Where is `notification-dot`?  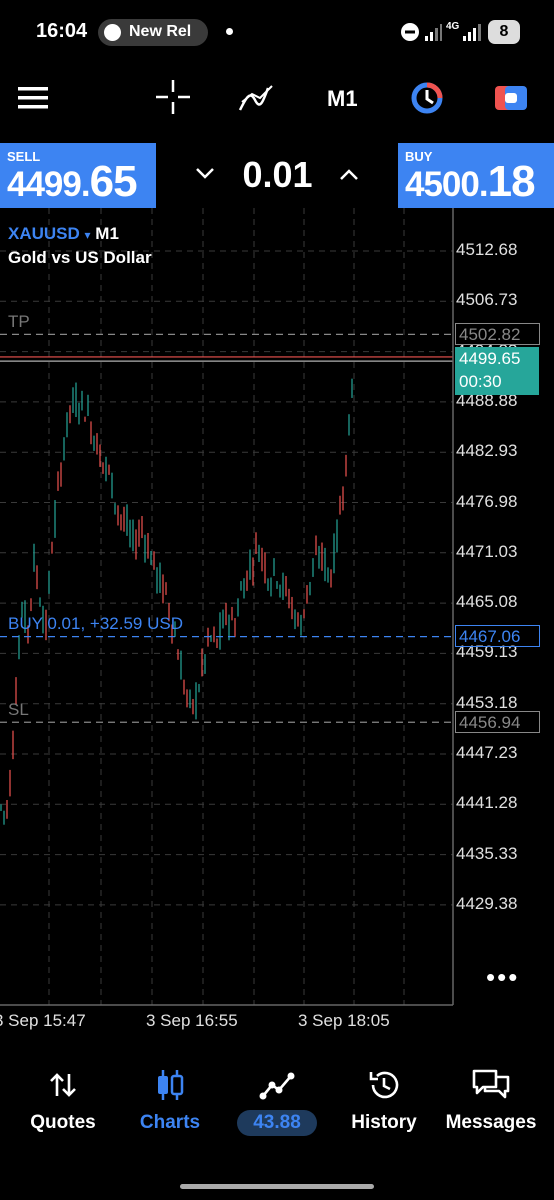 notification-dot is located at coordinates (229, 31).